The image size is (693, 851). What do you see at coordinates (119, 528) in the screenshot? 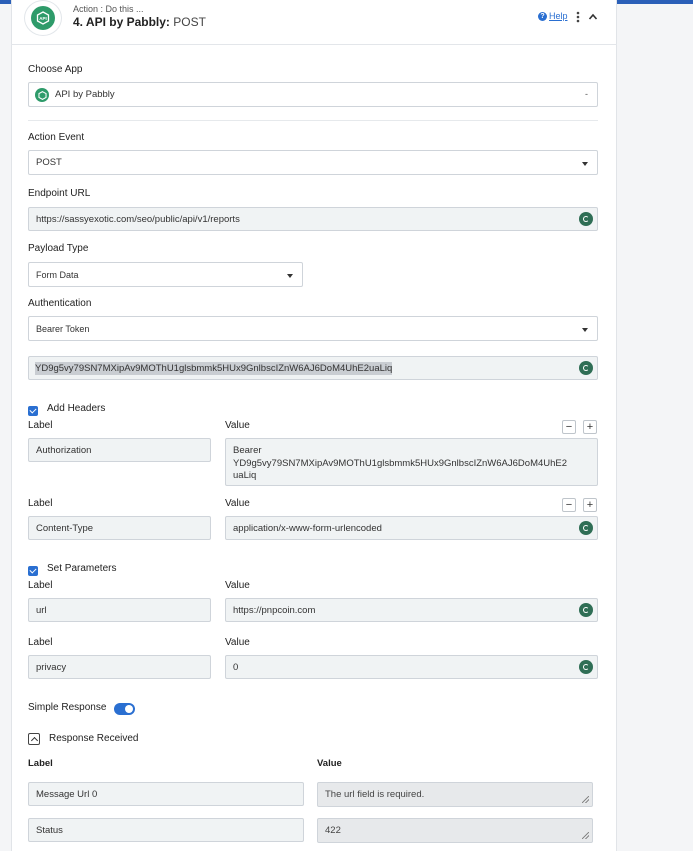
I see `header-label-input: Content-Type` at bounding box center [119, 528].